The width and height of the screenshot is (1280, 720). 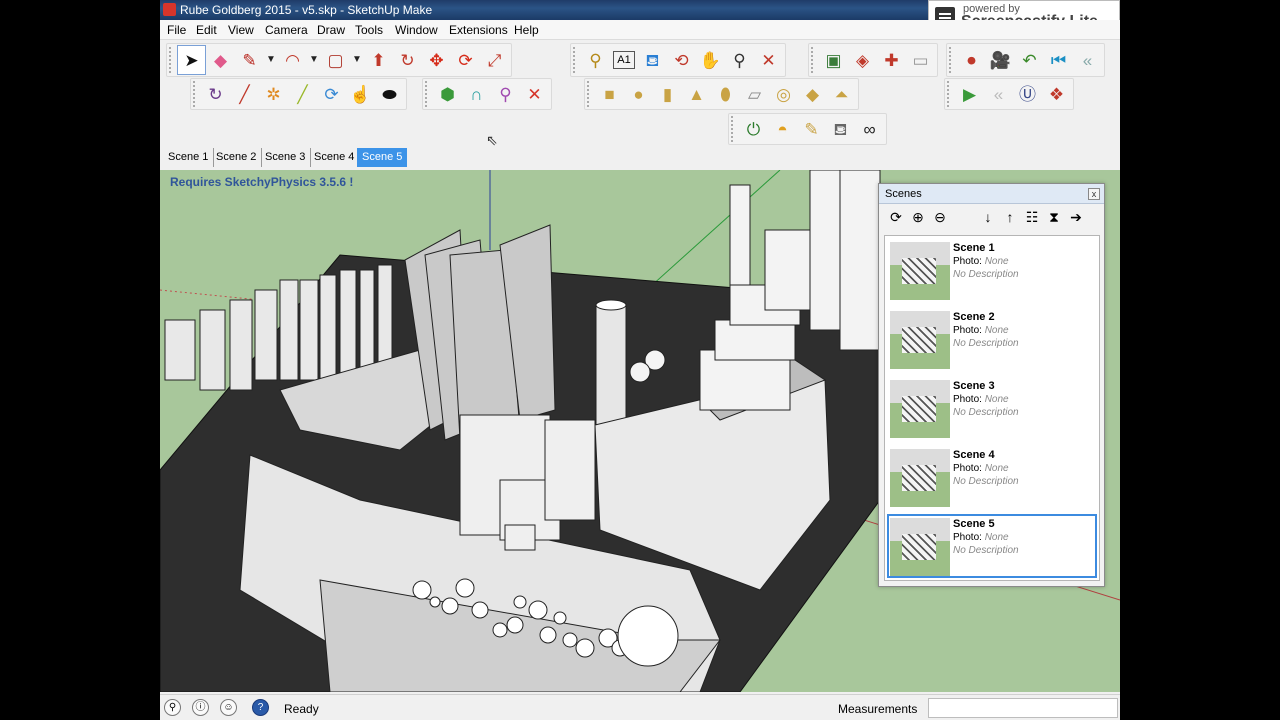 What do you see at coordinates (286, 30) in the screenshot?
I see `menu-camera: Camera` at bounding box center [286, 30].